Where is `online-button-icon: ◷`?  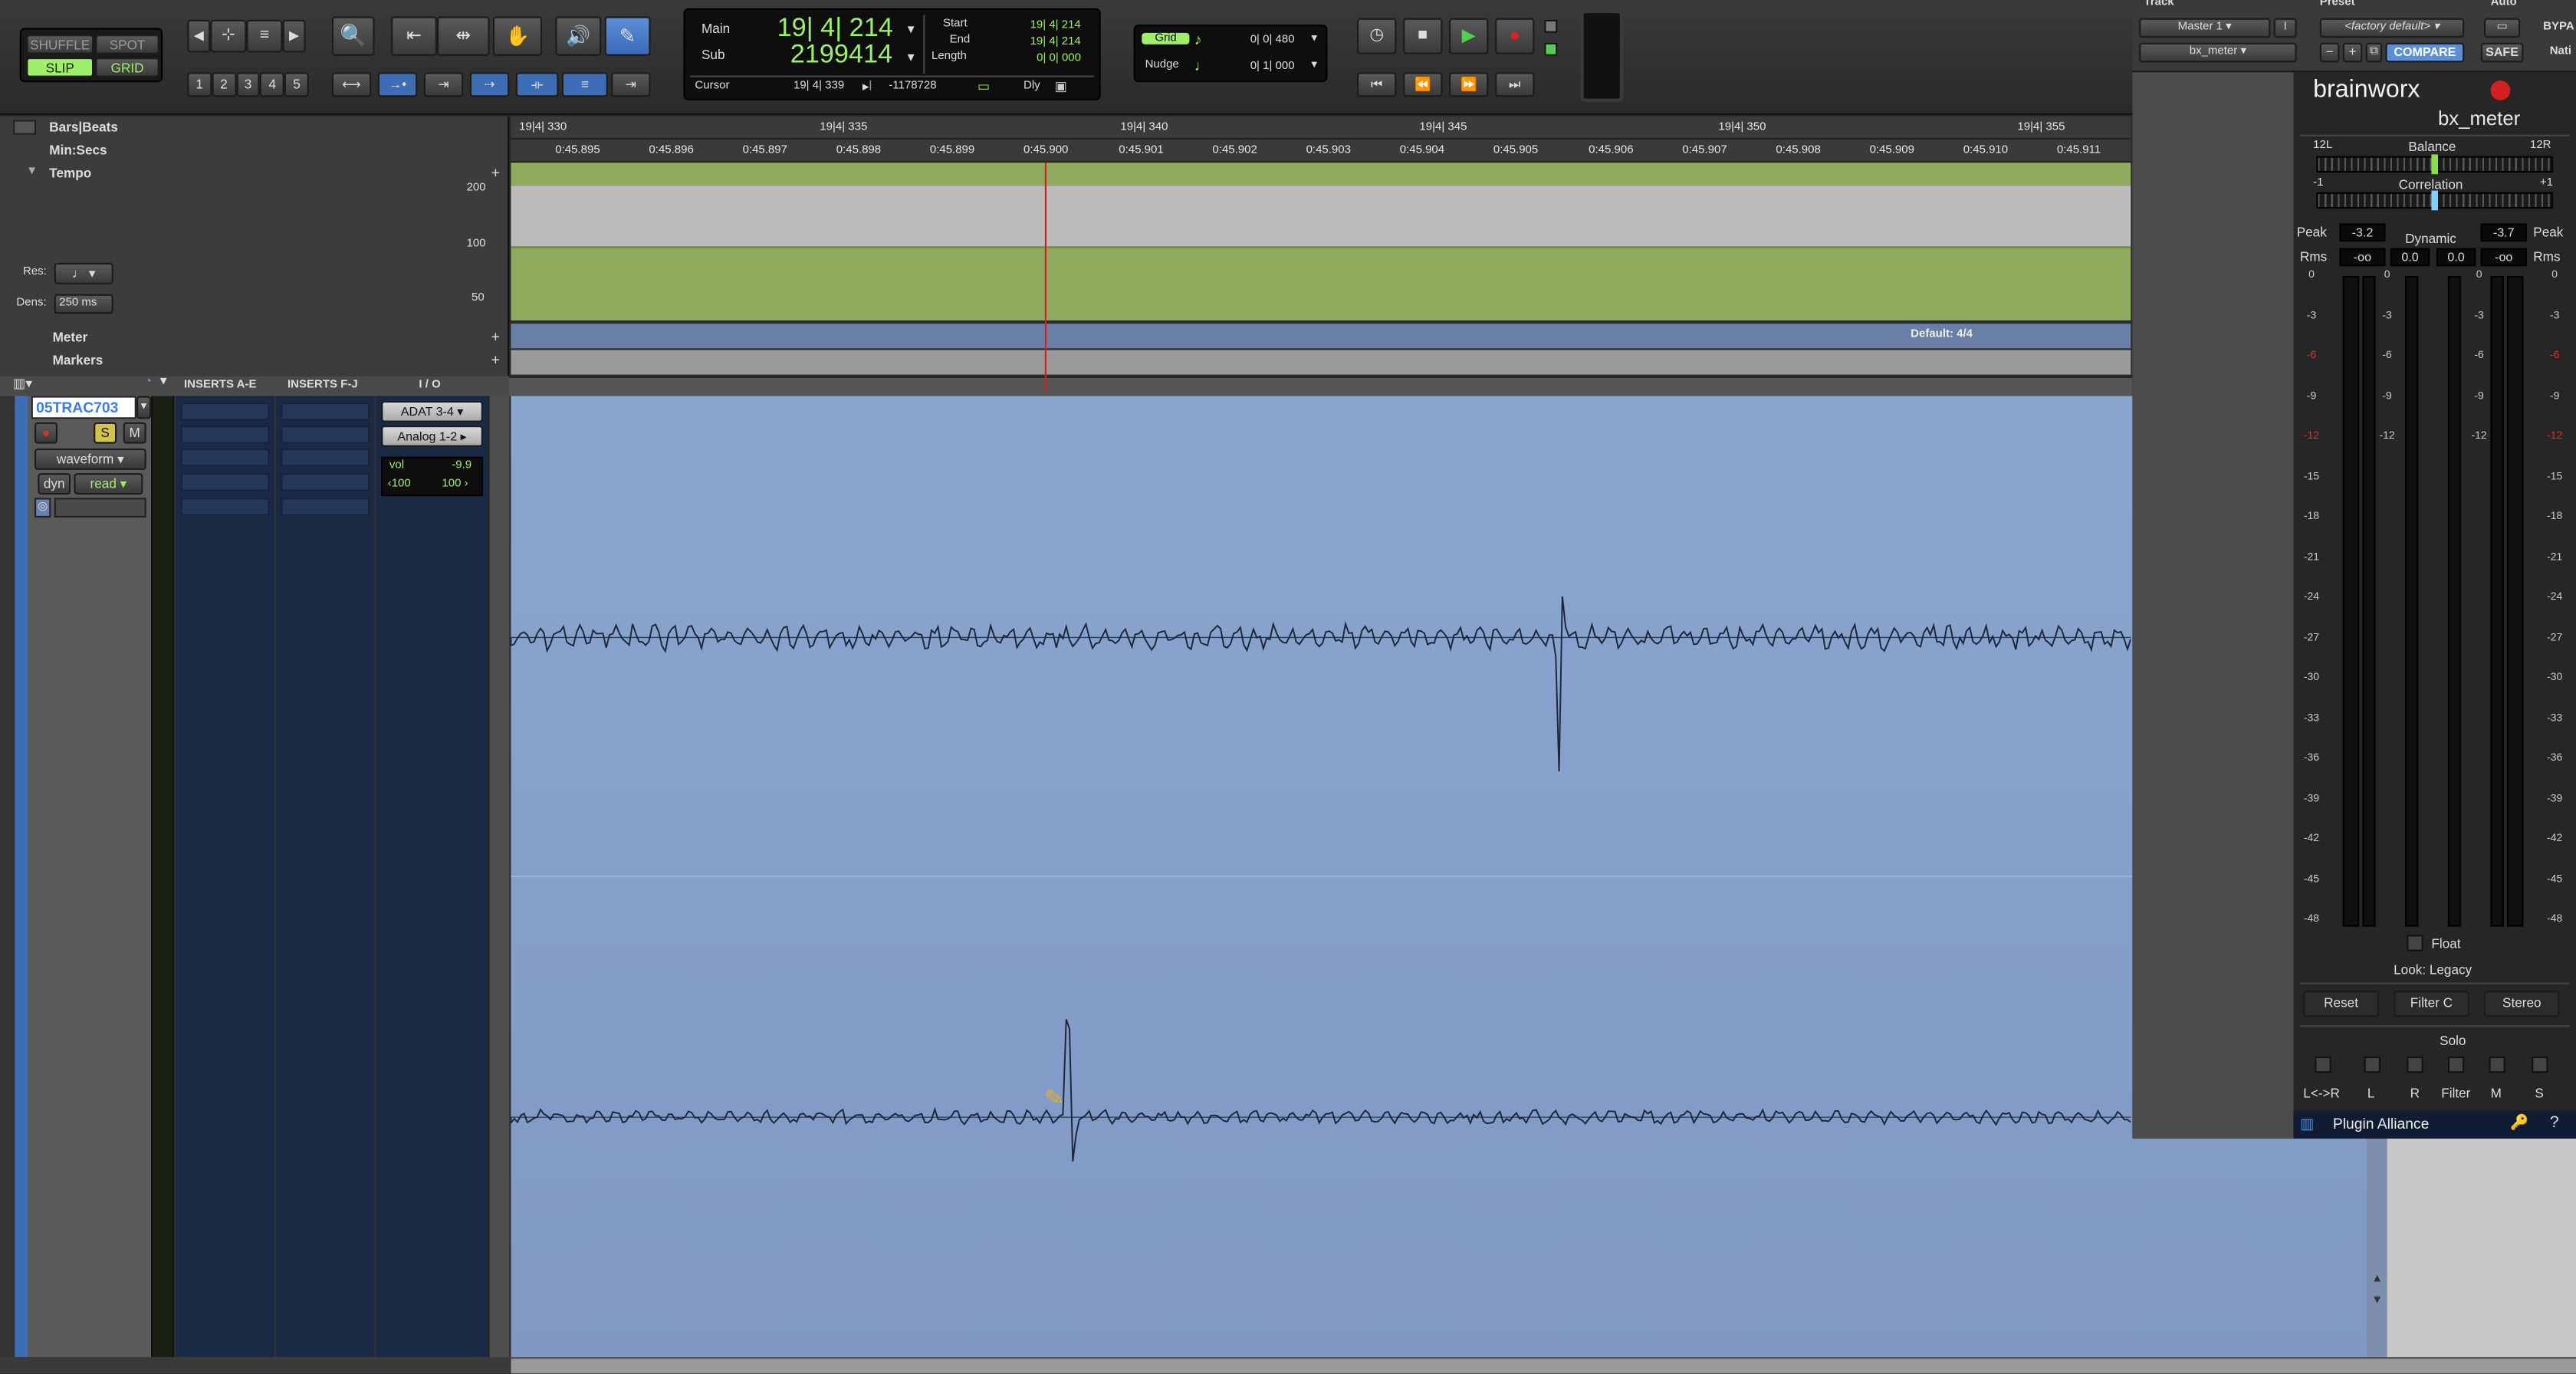
online-button-icon: ◷ is located at coordinates (1377, 36).